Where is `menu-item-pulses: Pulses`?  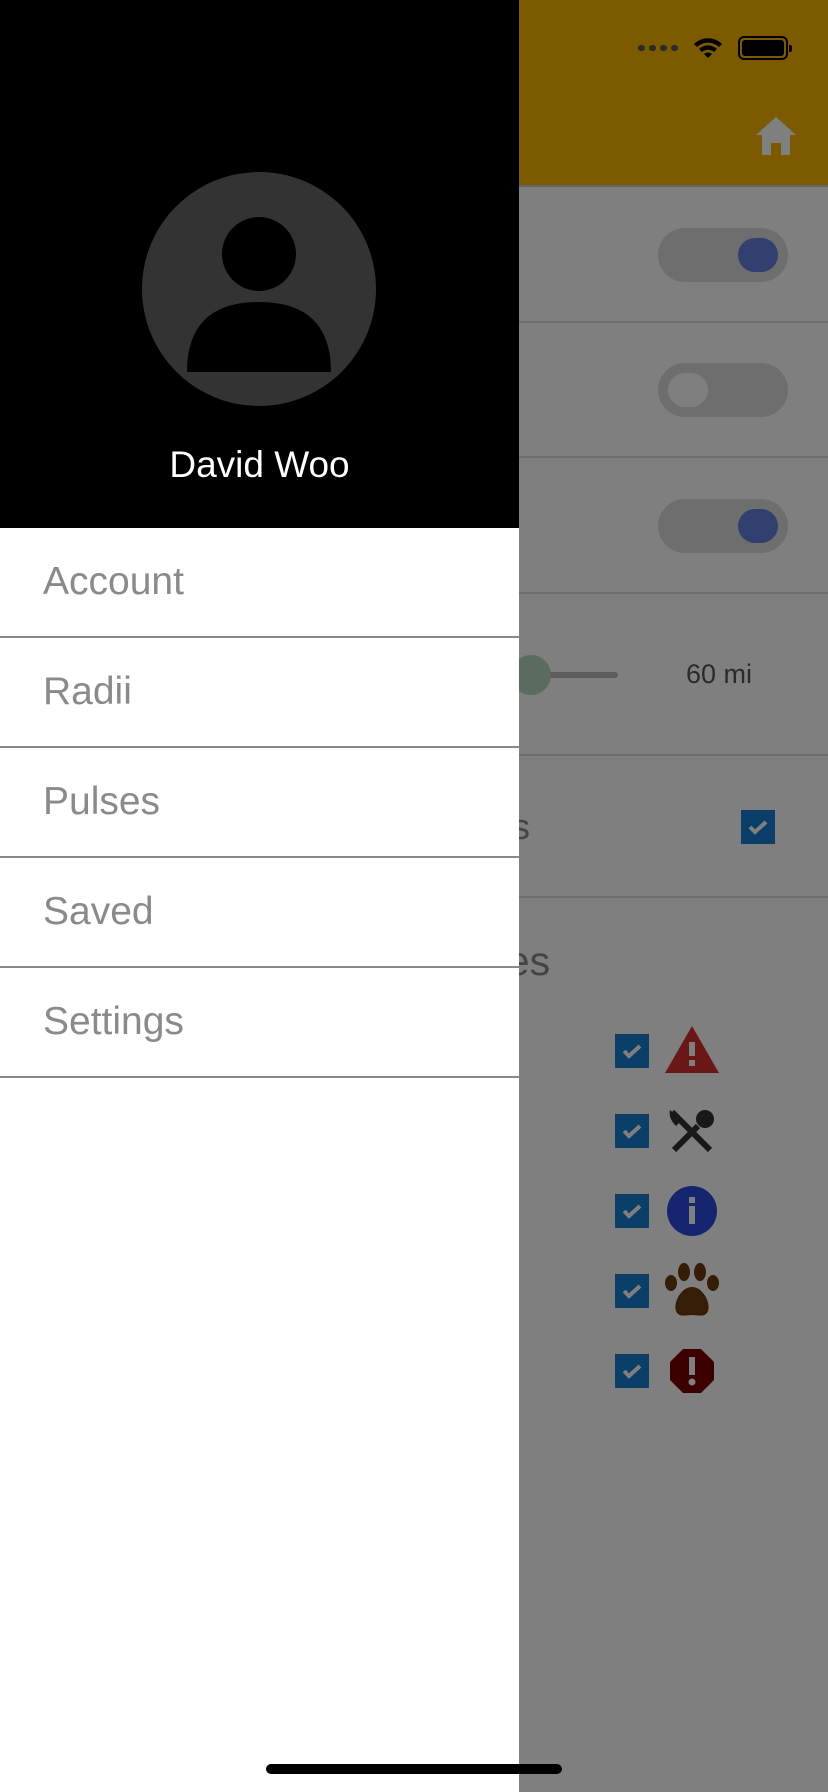 menu-item-pulses: Pulses is located at coordinates (259, 803).